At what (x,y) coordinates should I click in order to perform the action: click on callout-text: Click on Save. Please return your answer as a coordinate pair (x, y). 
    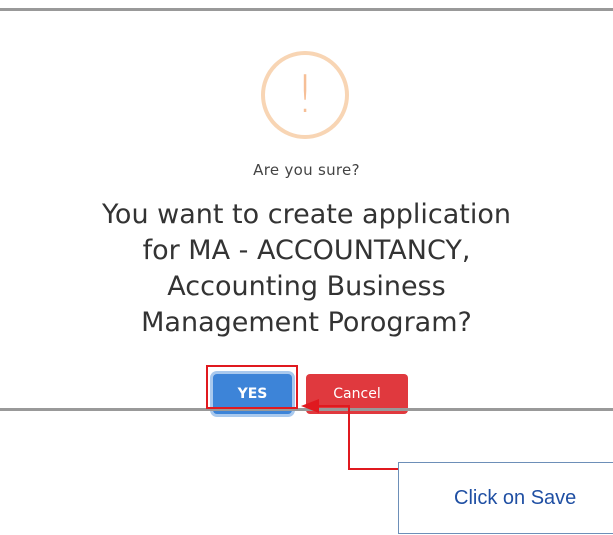
    Looking at the image, I should click on (515, 497).